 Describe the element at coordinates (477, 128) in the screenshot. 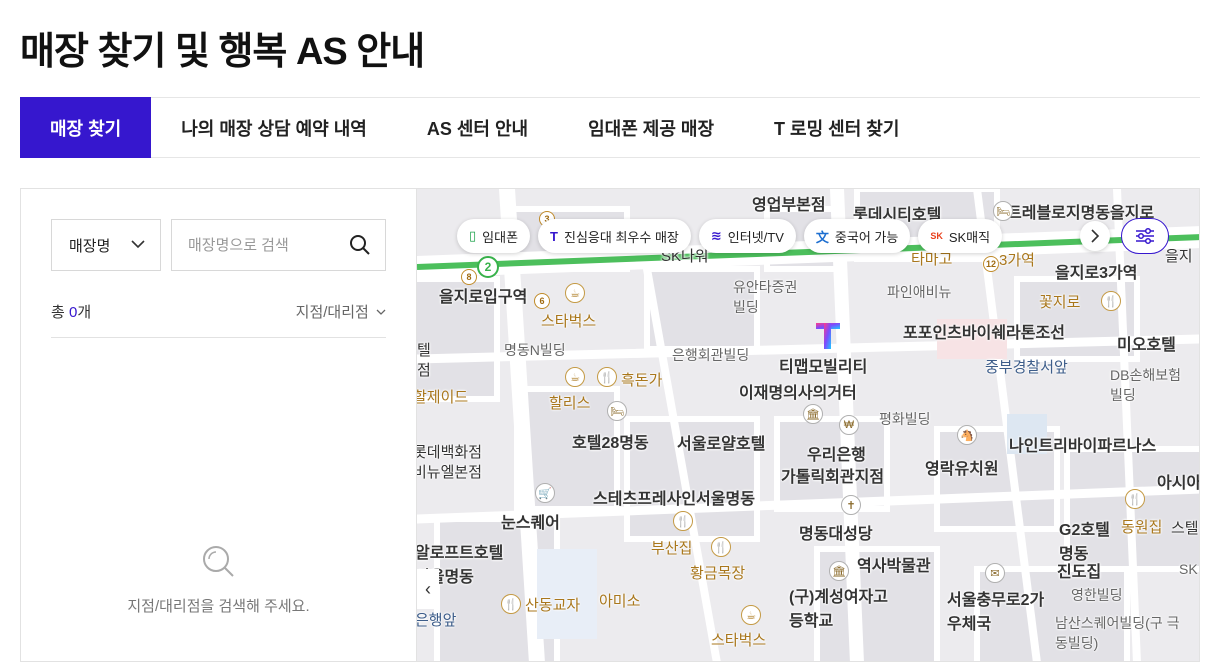

I see `tab-as-center: AS 센터 안내` at that location.